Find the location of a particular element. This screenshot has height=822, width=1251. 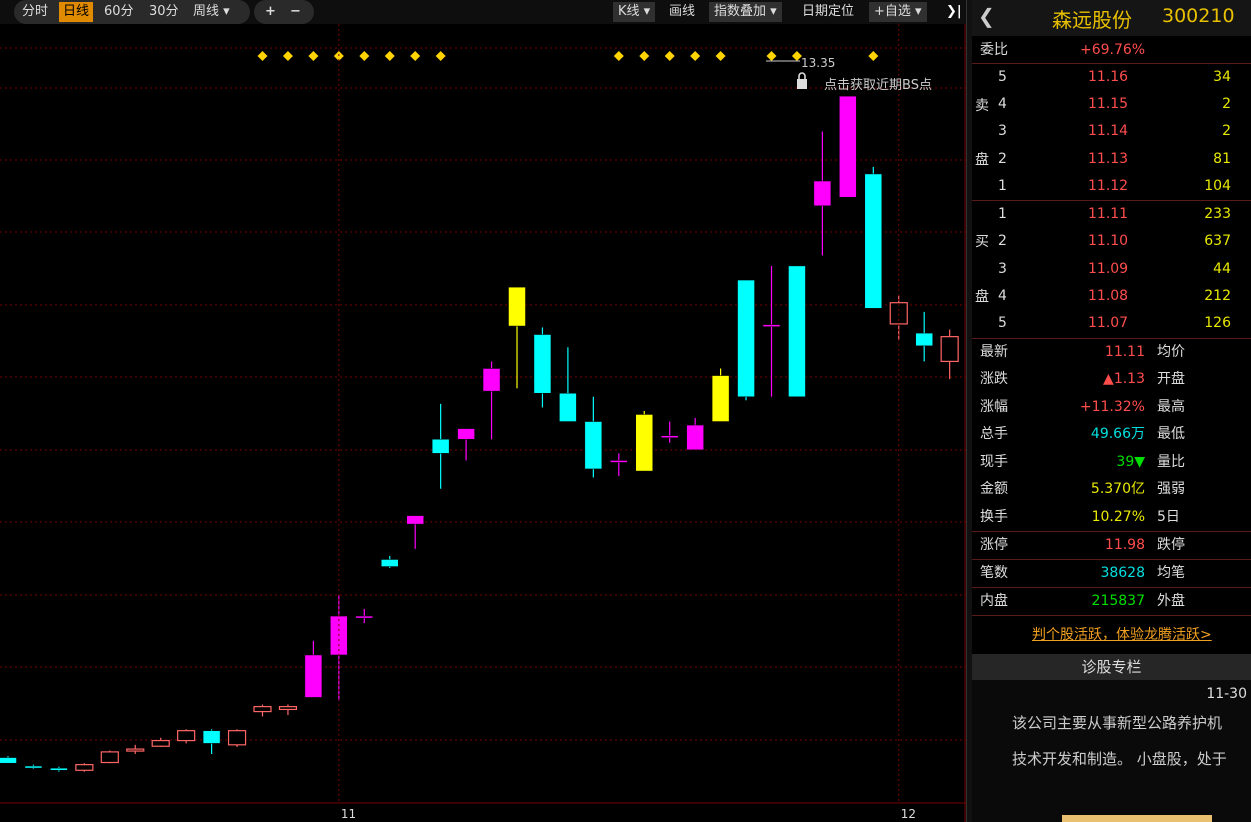

bid-row: 5 11.07 126 is located at coordinates (1111, 323).